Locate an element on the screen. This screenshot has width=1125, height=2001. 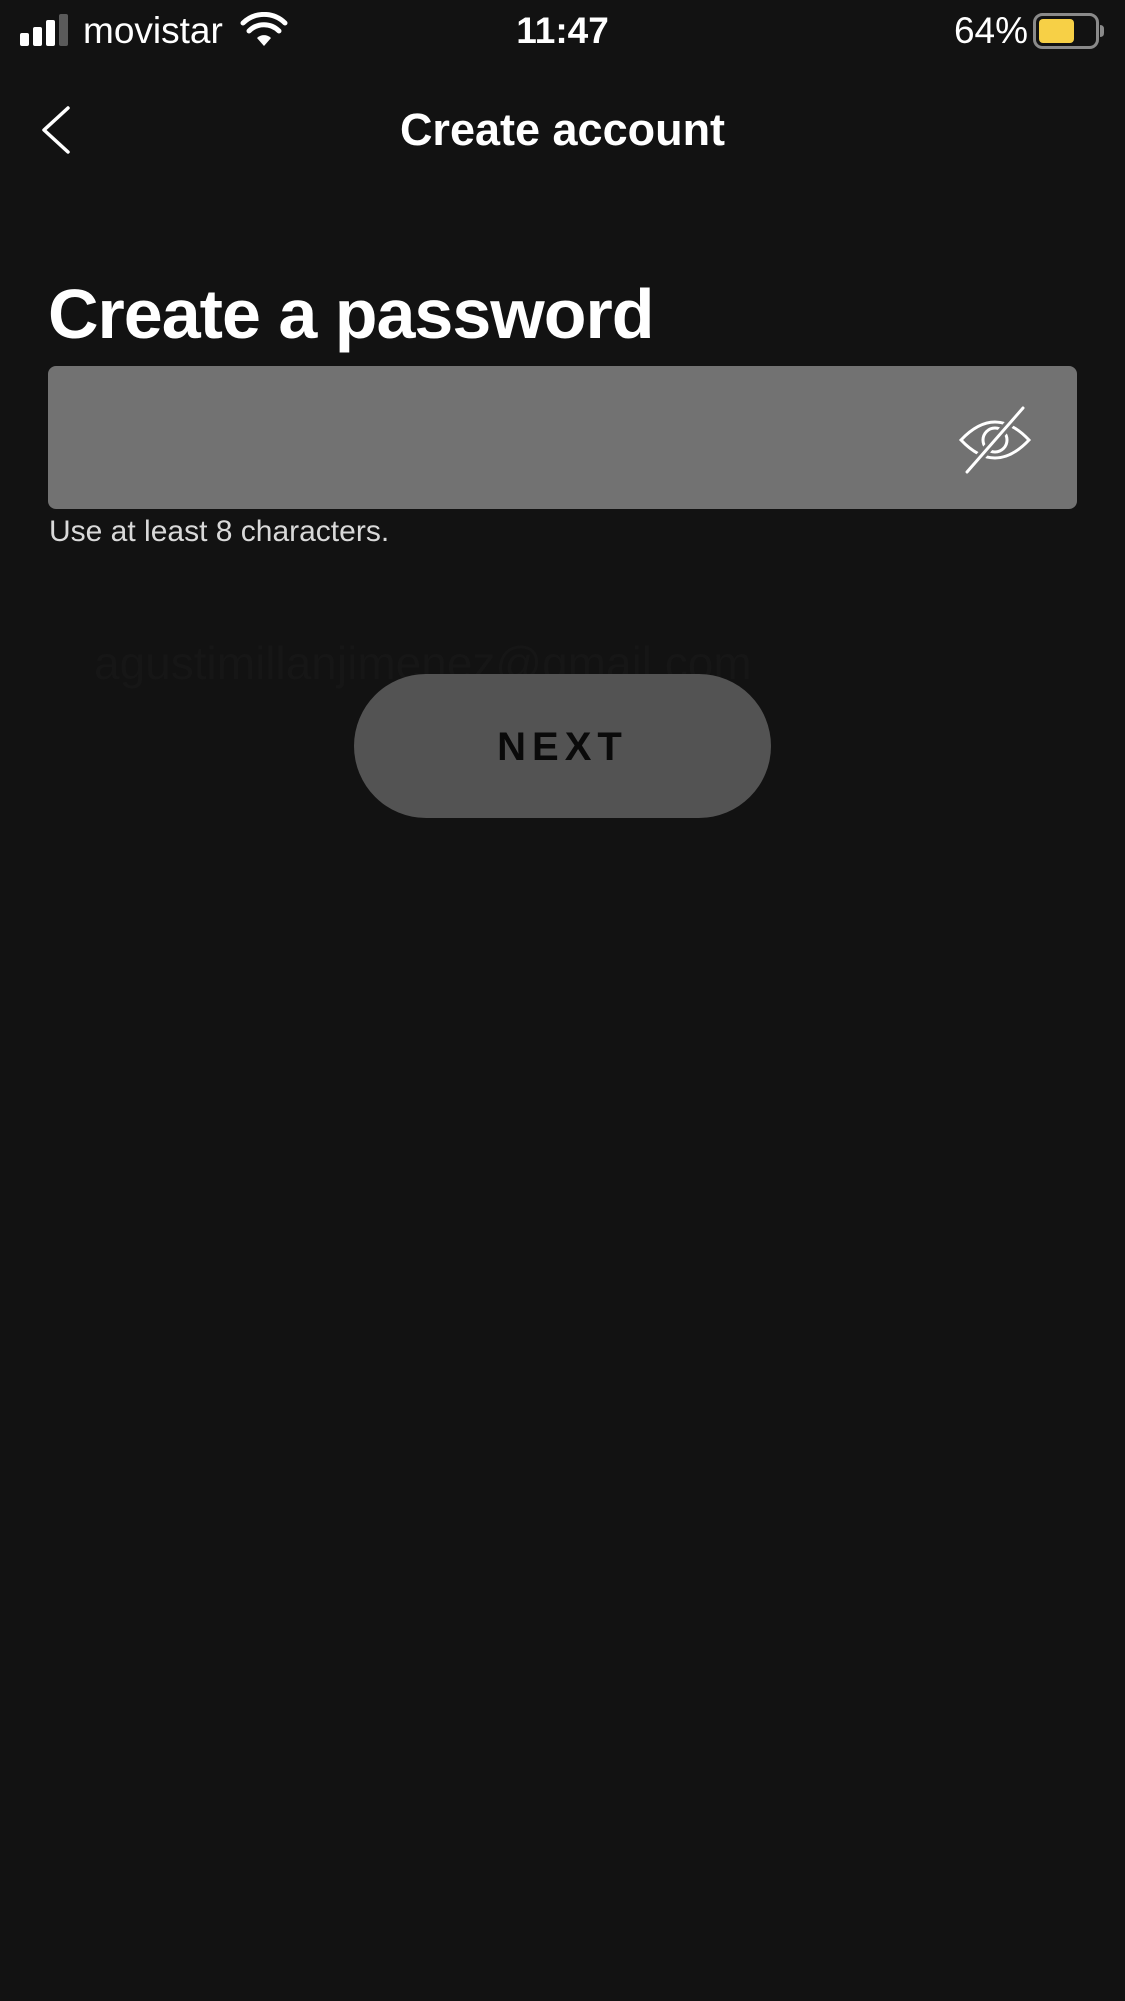
eye-slash-icon is located at coordinates (995, 440).